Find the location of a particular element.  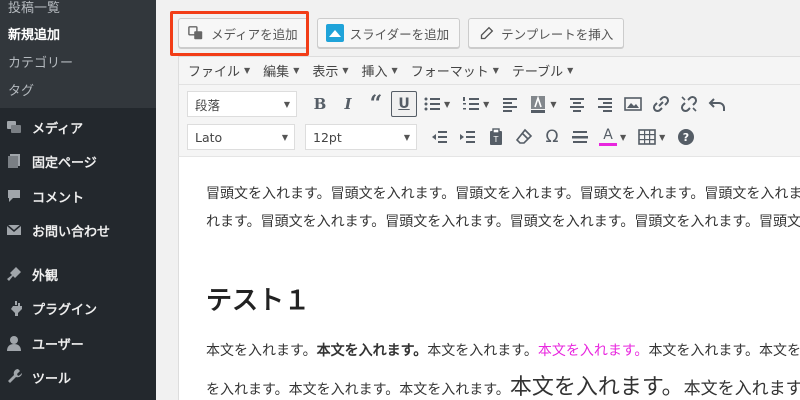

submenu-tags: タグ is located at coordinates (21, 89).